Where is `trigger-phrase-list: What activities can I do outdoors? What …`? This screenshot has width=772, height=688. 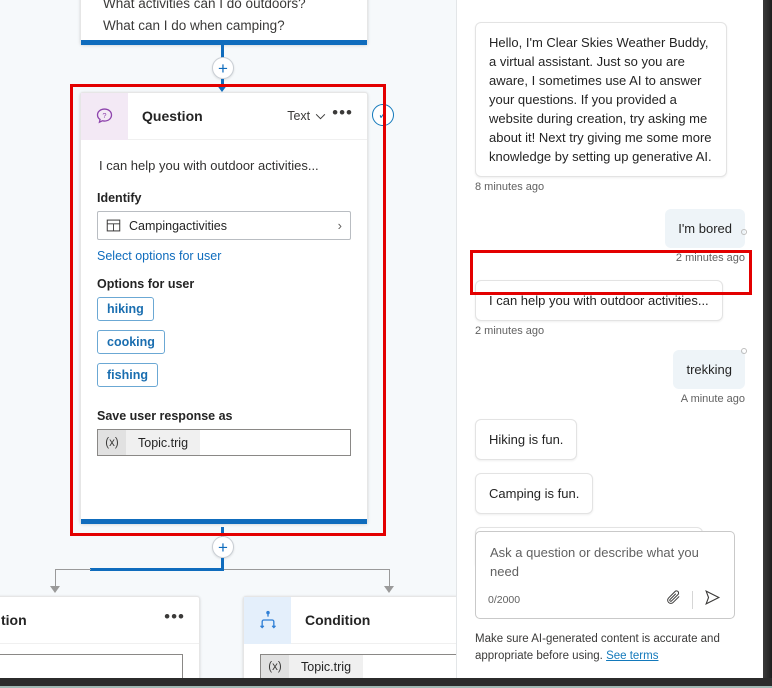
trigger-phrase-list: What activities can I do outdoors? What … is located at coordinates (224, 18).